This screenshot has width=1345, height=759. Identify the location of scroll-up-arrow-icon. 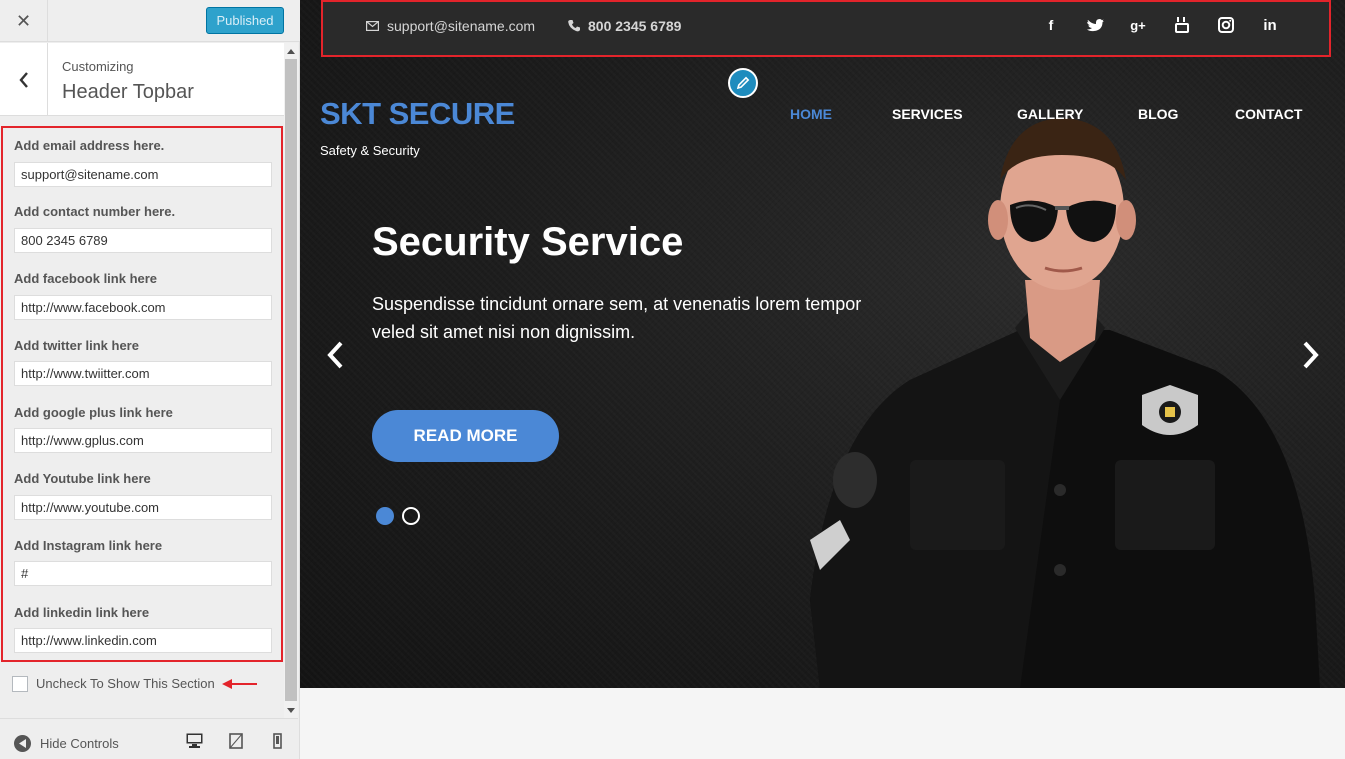
(291, 51).